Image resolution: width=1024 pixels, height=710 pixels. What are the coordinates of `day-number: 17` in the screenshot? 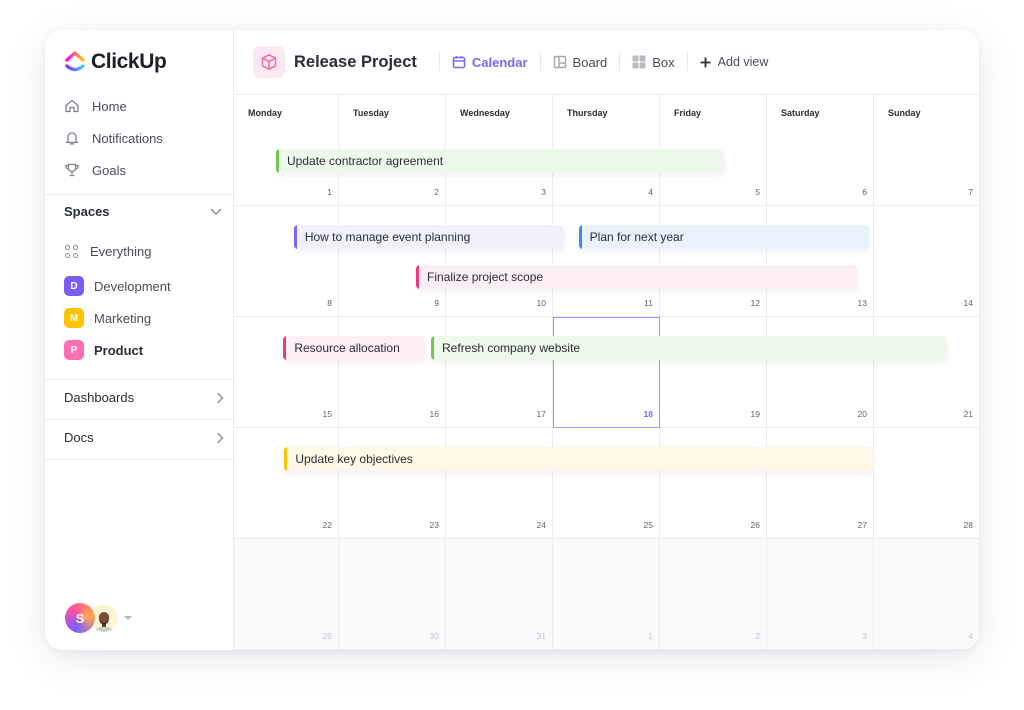 It's located at (541, 414).